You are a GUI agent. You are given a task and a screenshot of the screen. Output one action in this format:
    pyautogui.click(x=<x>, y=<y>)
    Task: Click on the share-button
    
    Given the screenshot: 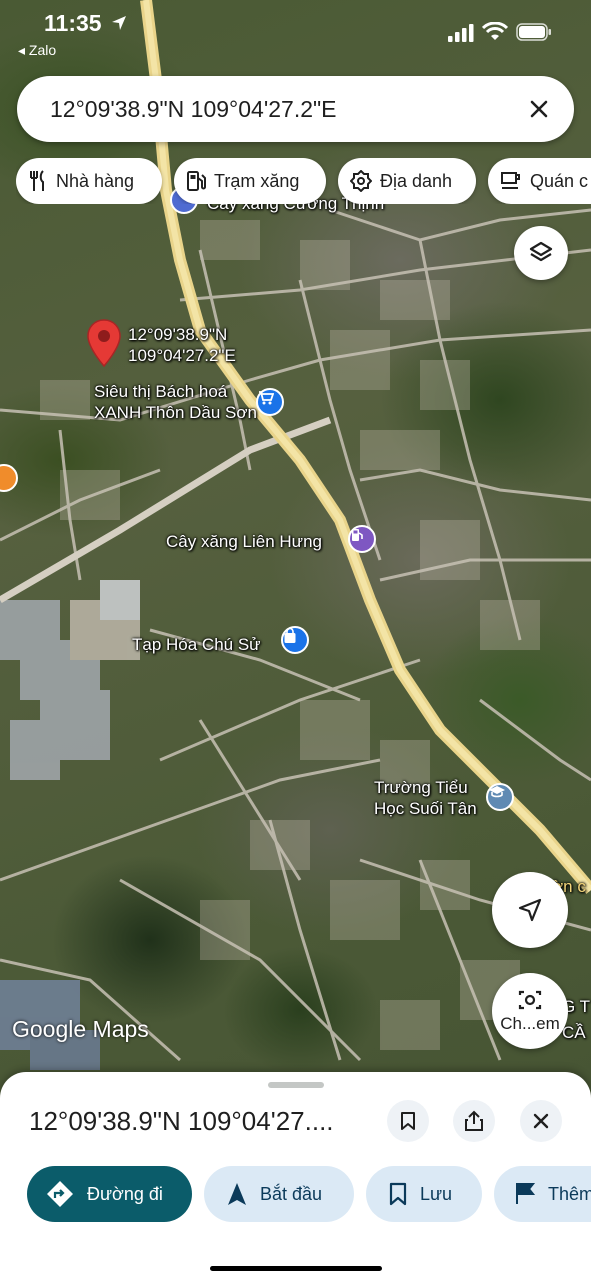 What is the action you would take?
    pyautogui.click(x=474, y=1121)
    